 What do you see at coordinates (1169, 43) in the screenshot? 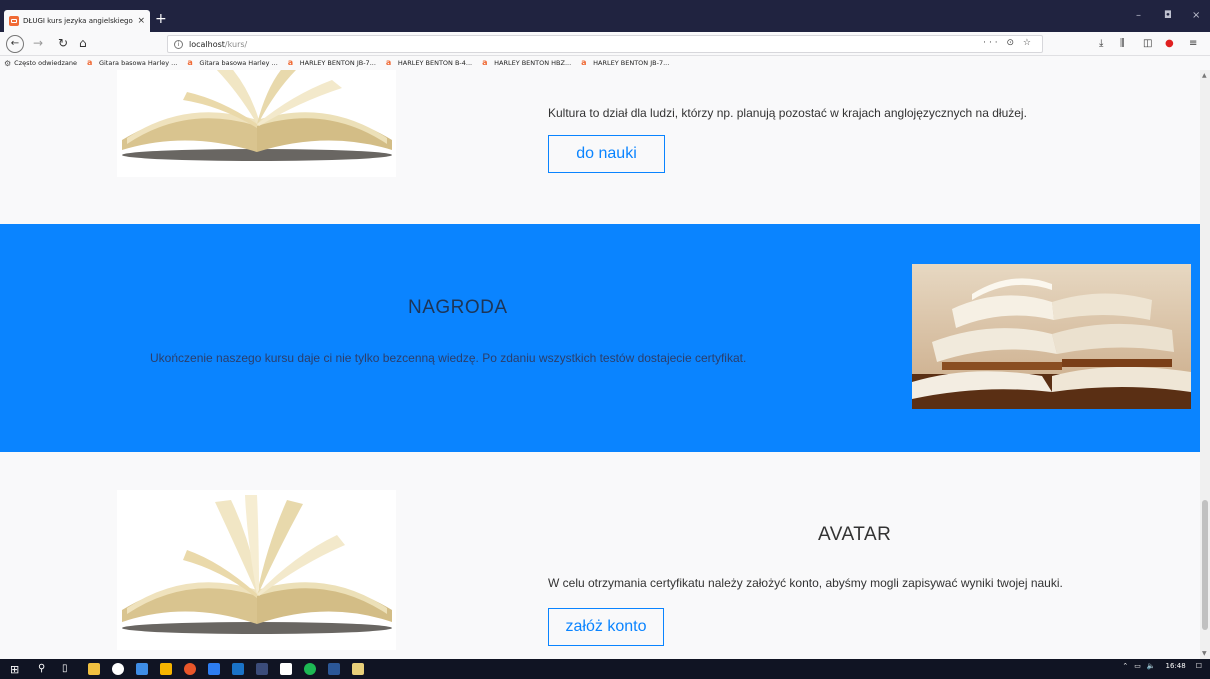
I see `adblock-icon: ●` at bounding box center [1169, 43].